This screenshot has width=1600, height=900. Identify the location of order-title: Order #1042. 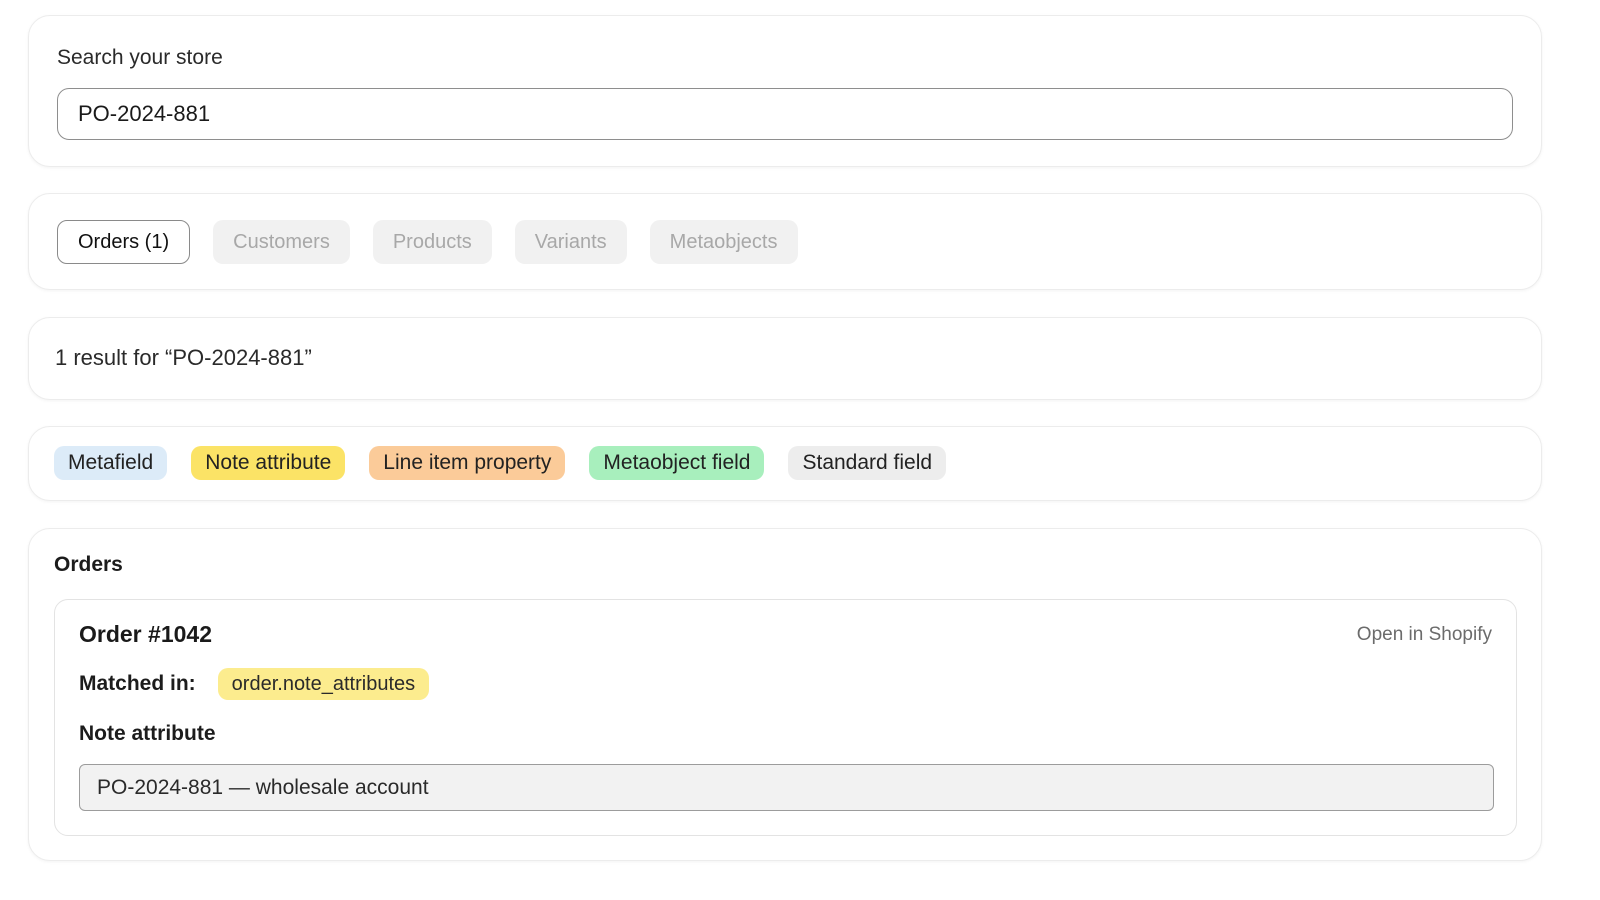
(145, 634).